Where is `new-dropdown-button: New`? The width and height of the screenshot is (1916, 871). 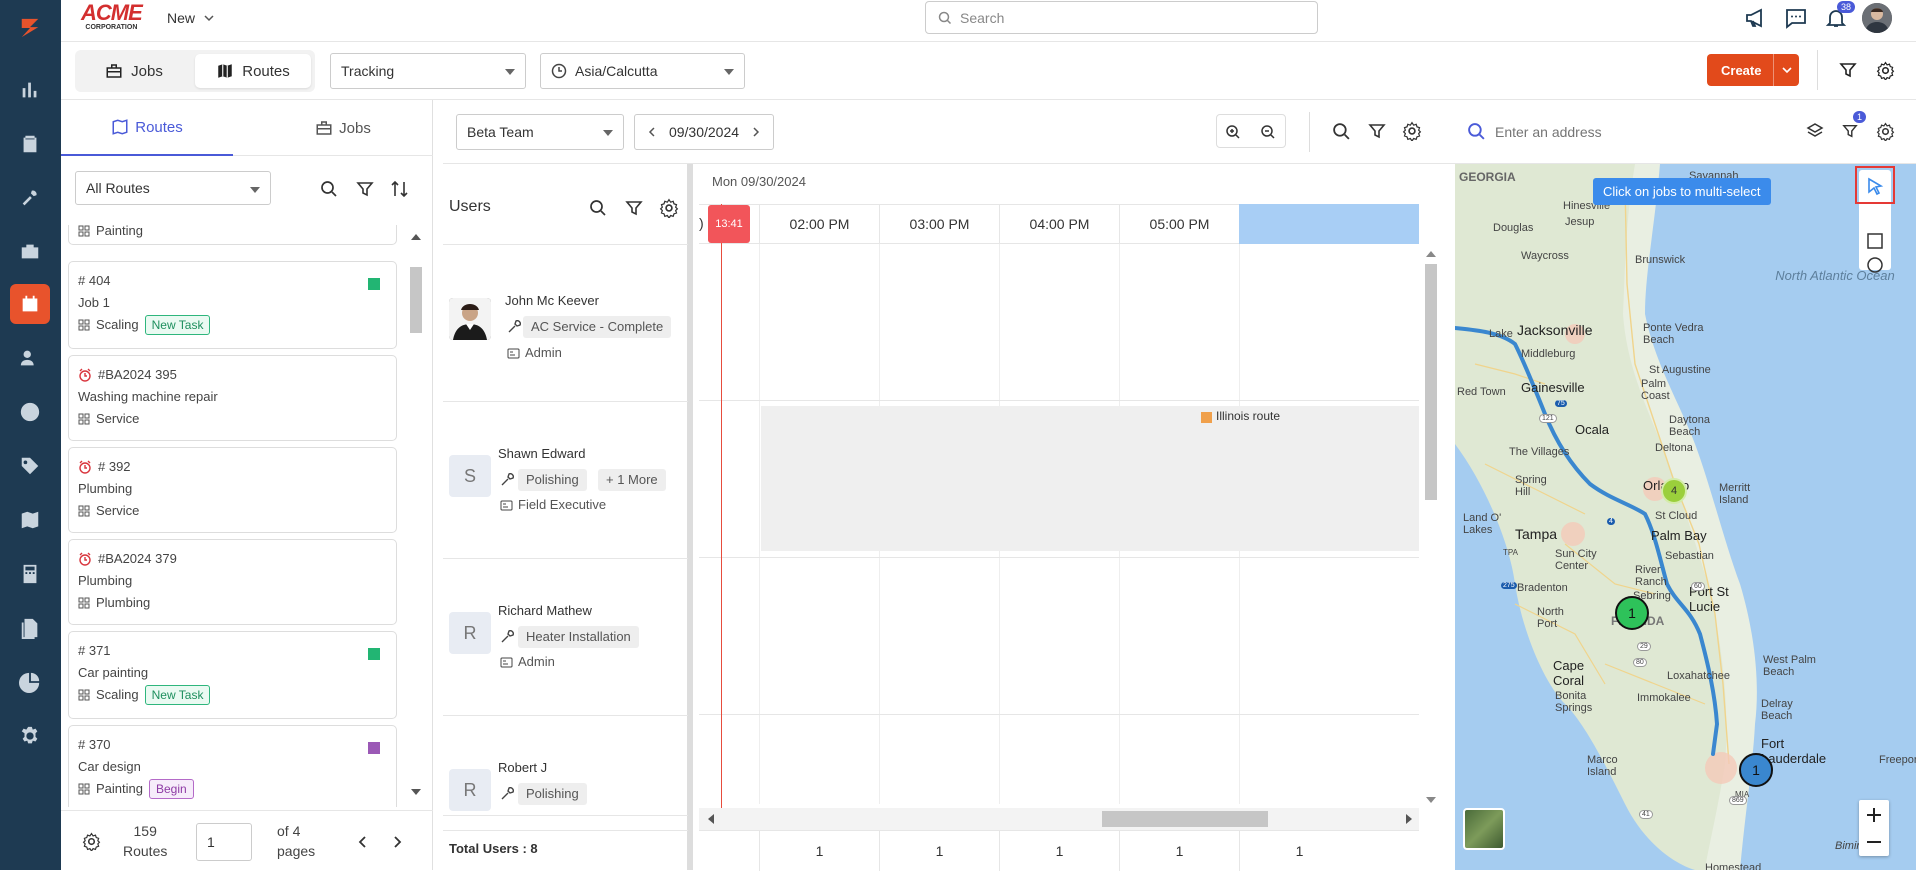 new-dropdown-button: New is located at coordinates (191, 18).